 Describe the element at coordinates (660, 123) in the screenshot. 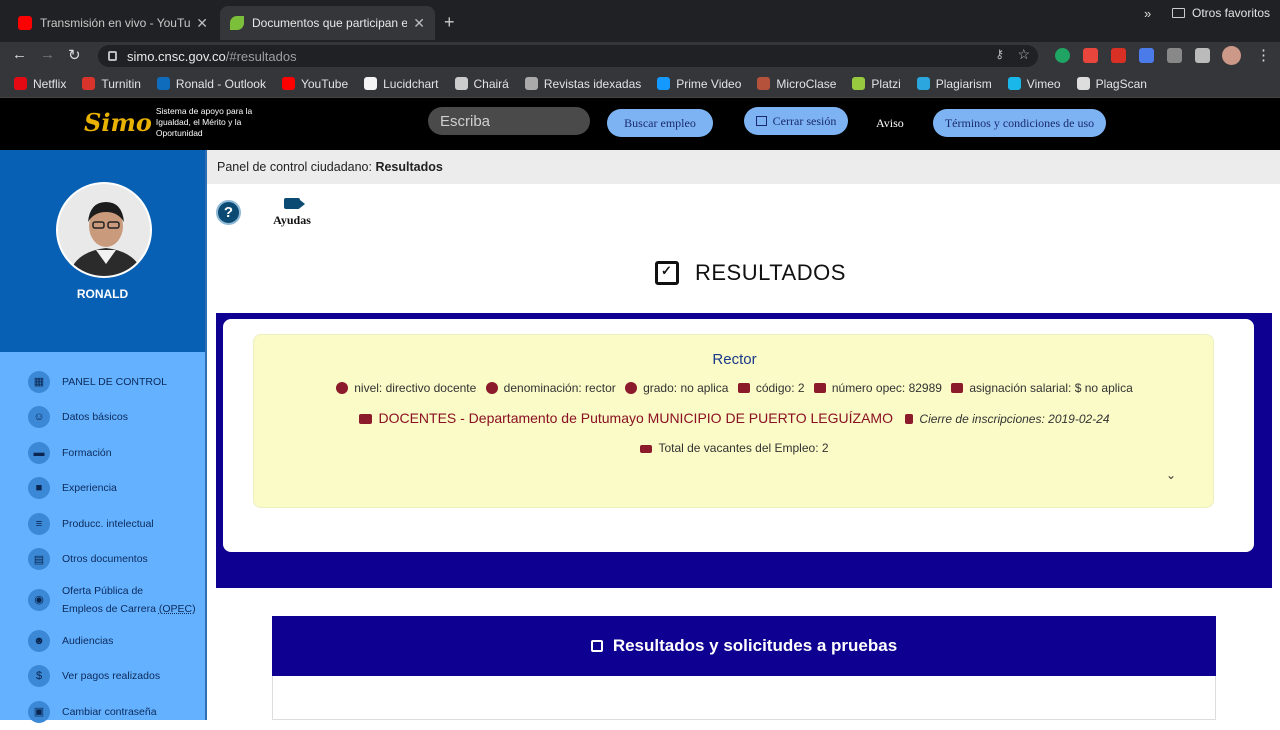

I see `buscar-empleo-button: Buscar empleo` at that location.